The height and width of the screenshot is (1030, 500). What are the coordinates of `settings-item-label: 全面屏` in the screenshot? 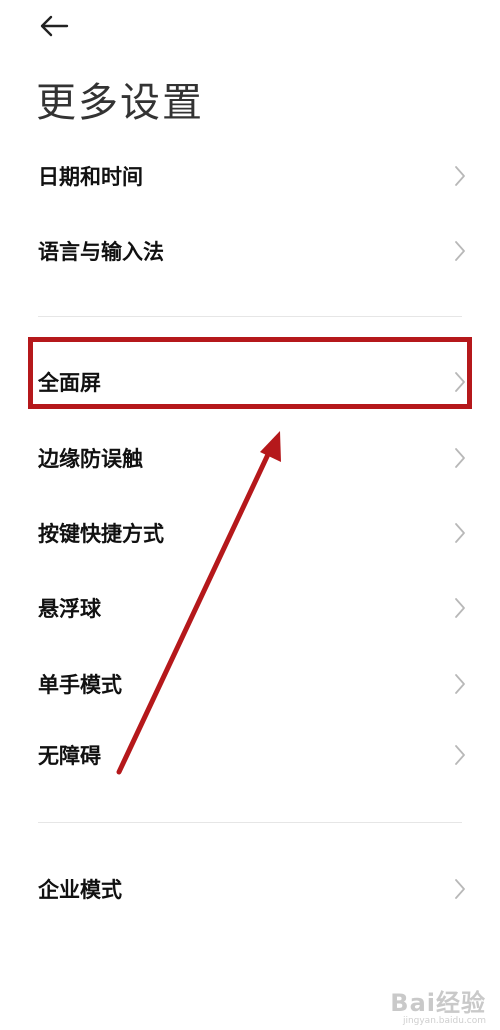 It's located at (69, 383).